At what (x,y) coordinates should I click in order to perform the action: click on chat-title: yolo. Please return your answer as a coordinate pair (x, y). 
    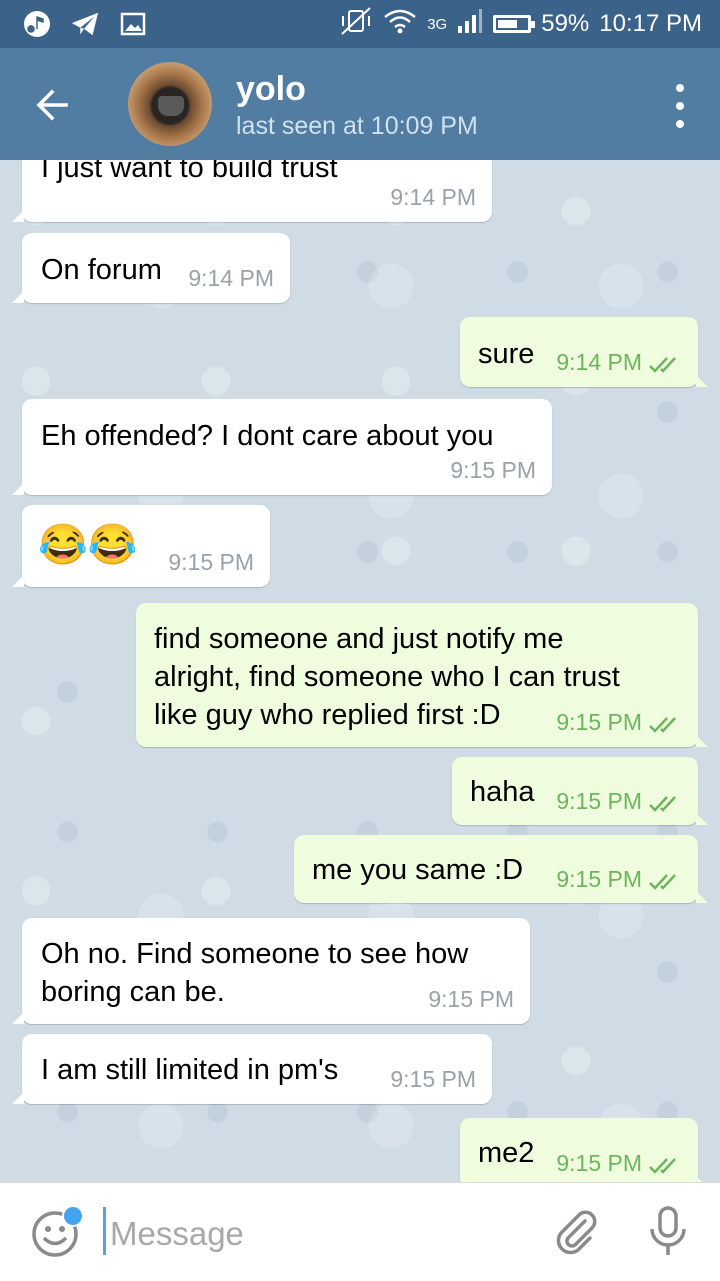
    Looking at the image, I should click on (271, 89).